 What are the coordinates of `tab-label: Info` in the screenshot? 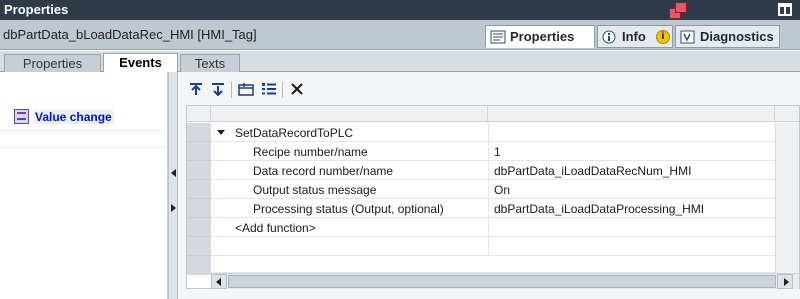 It's located at (634, 36).